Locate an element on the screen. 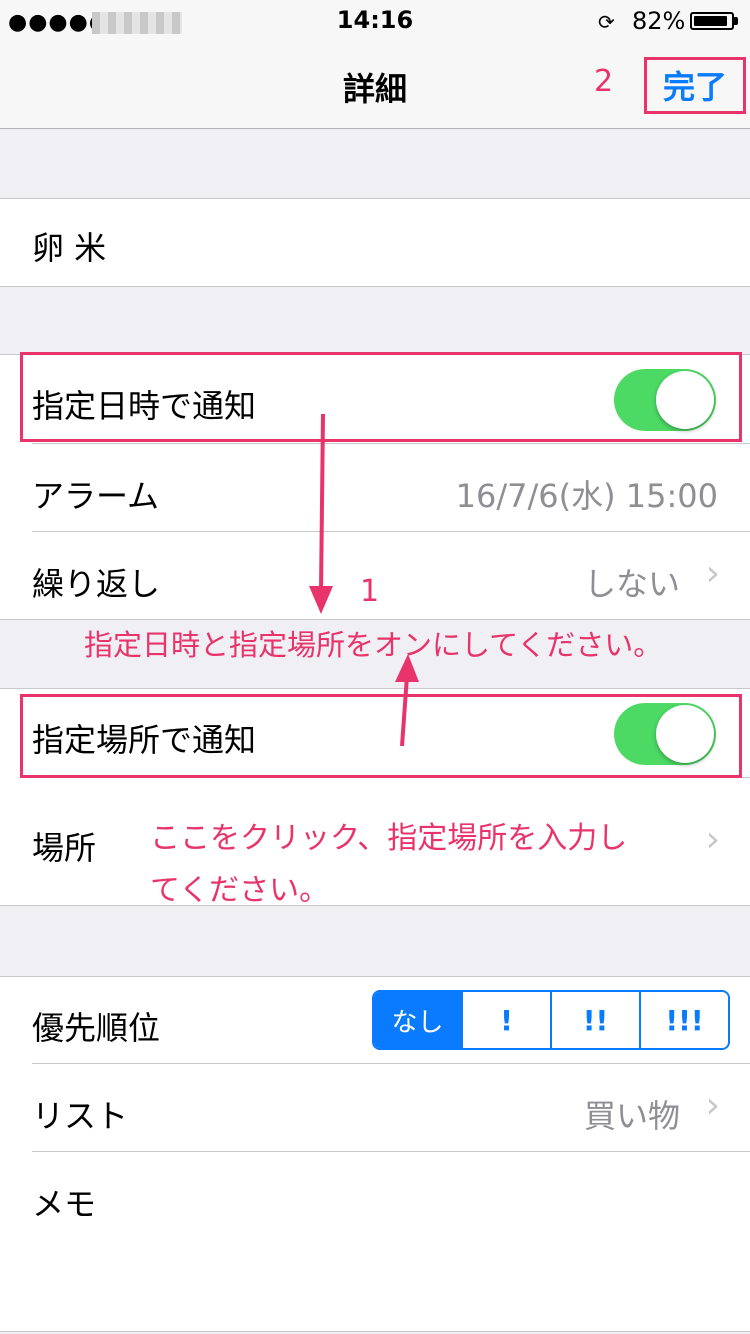 The height and width of the screenshot is (1334, 750). priority-label: 優先順位 is located at coordinates (96, 1028).